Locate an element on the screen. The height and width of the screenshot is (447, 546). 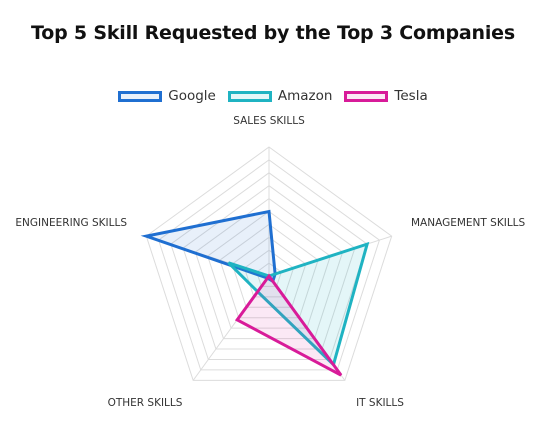
axis-label: OTHER SKILLS is located at coordinates (145, 403).